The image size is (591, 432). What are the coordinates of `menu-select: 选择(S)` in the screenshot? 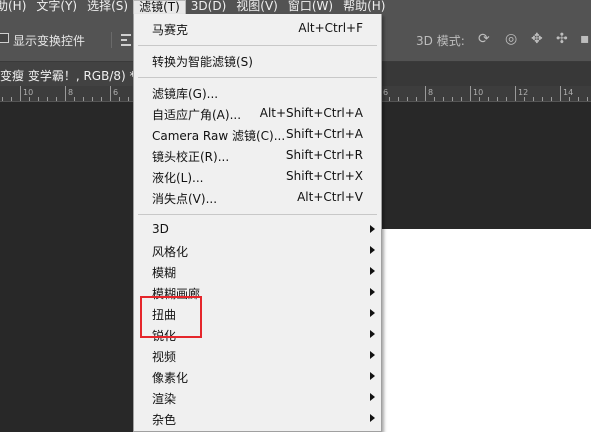 It's located at (107, 7).